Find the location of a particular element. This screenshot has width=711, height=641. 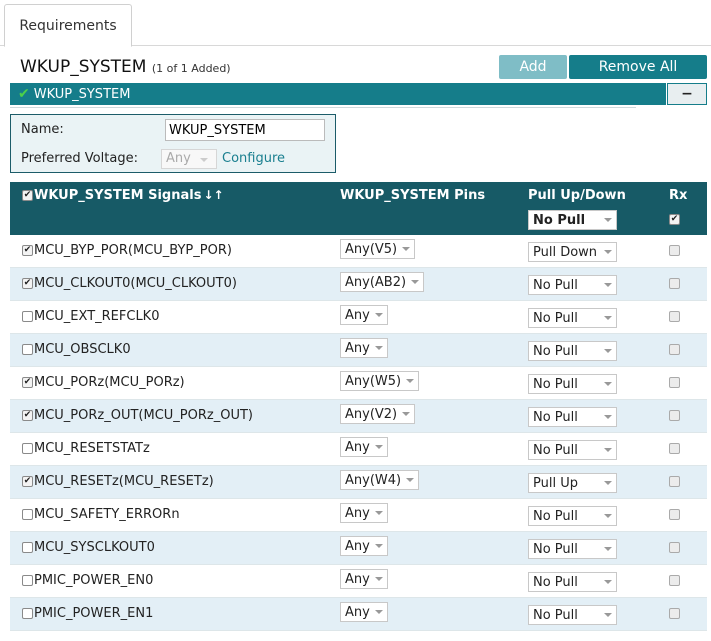

col-signals-label: WKUP_SYSTEM Signals is located at coordinates (118, 195).